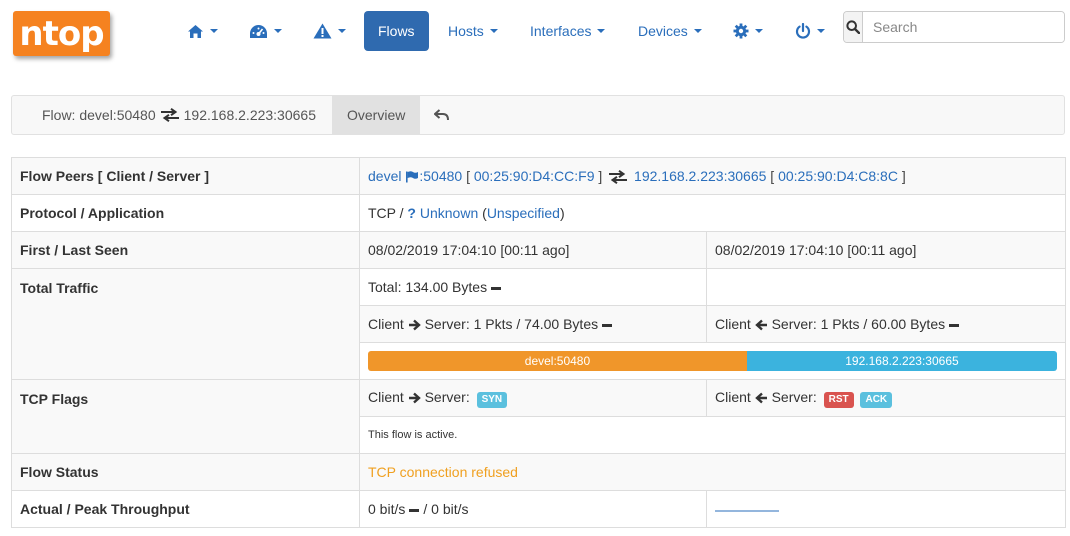 This screenshot has height=536, width=1070. I want to click on nav-hosts-label: Hosts, so click(466, 31).